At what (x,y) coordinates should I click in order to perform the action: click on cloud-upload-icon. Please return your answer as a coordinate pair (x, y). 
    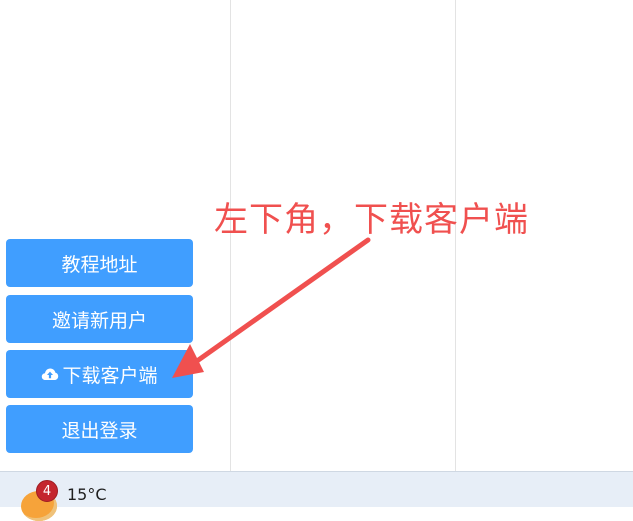
    Looking at the image, I should click on (50, 374).